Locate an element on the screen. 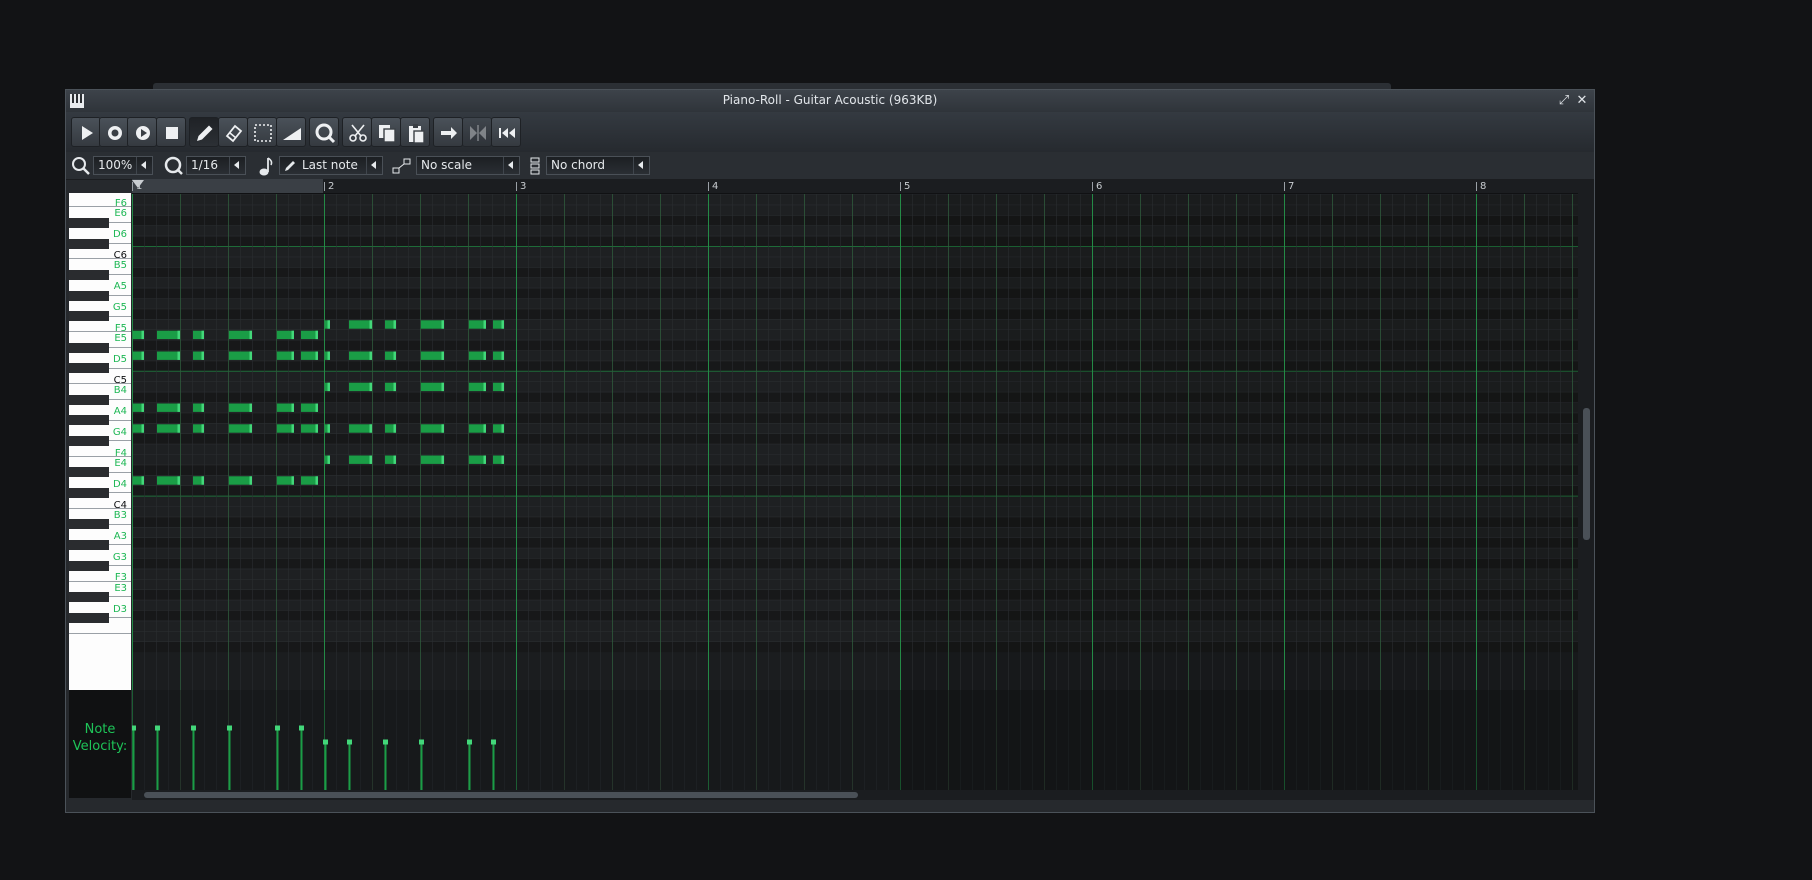 The width and height of the screenshot is (1812, 880). paste-button is located at coordinates (415, 132).